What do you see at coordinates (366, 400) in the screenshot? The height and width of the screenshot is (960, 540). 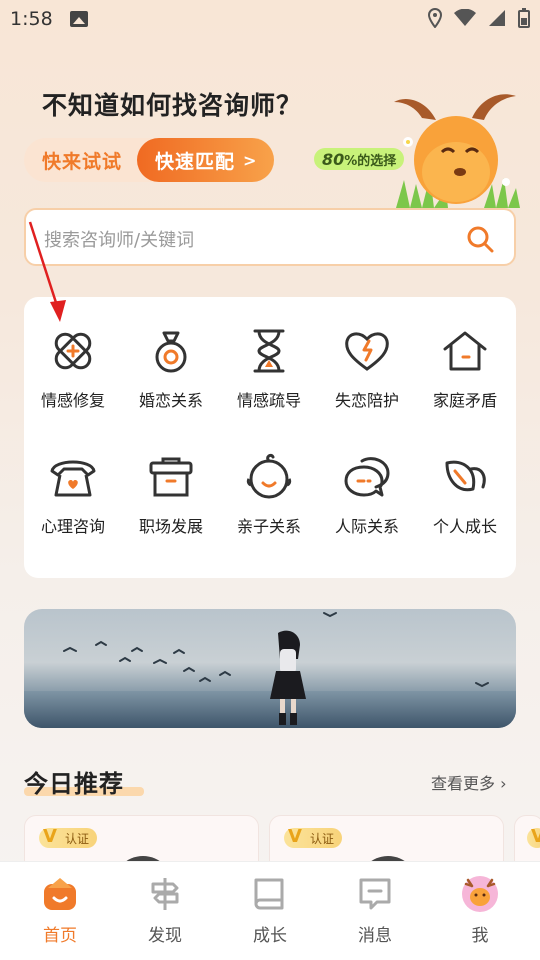 I see `category-label: 失恋陪护` at bounding box center [366, 400].